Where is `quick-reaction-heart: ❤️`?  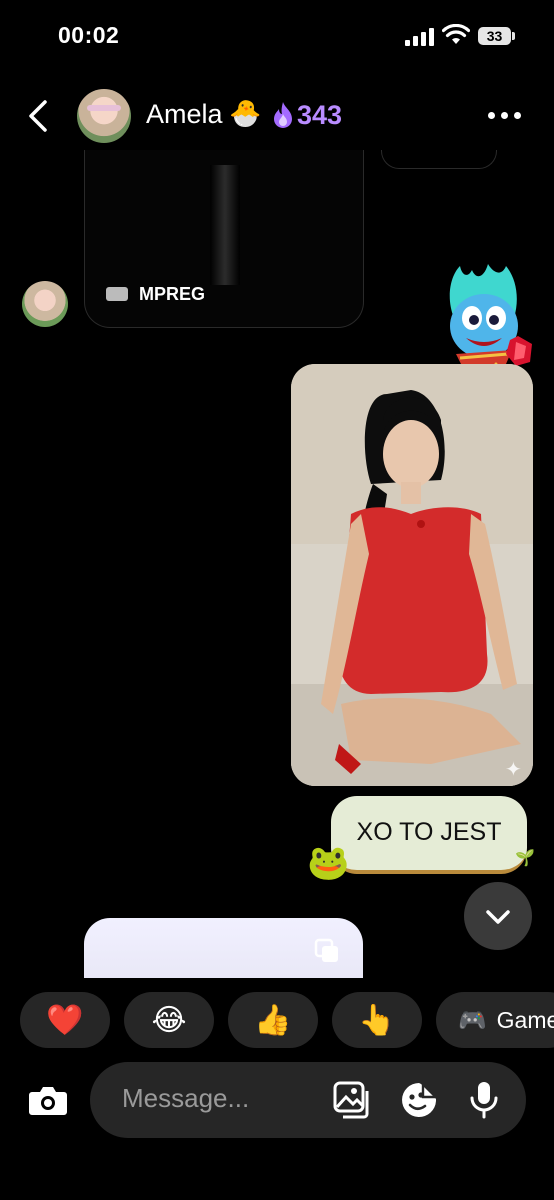 quick-reaction-heart: ❤️ is located at coordinates (65, 1020).